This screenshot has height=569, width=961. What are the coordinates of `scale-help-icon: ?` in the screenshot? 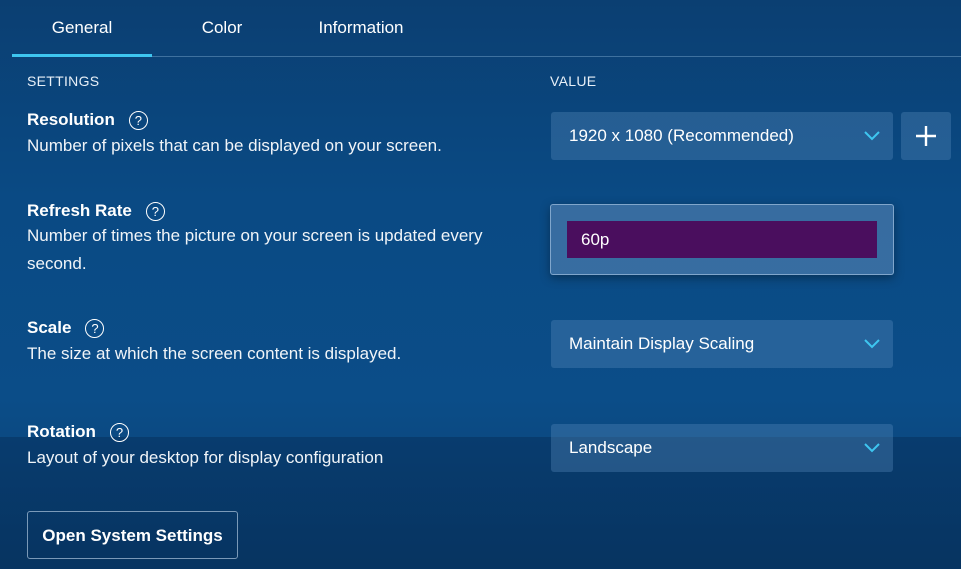 It's located at (95, 328).